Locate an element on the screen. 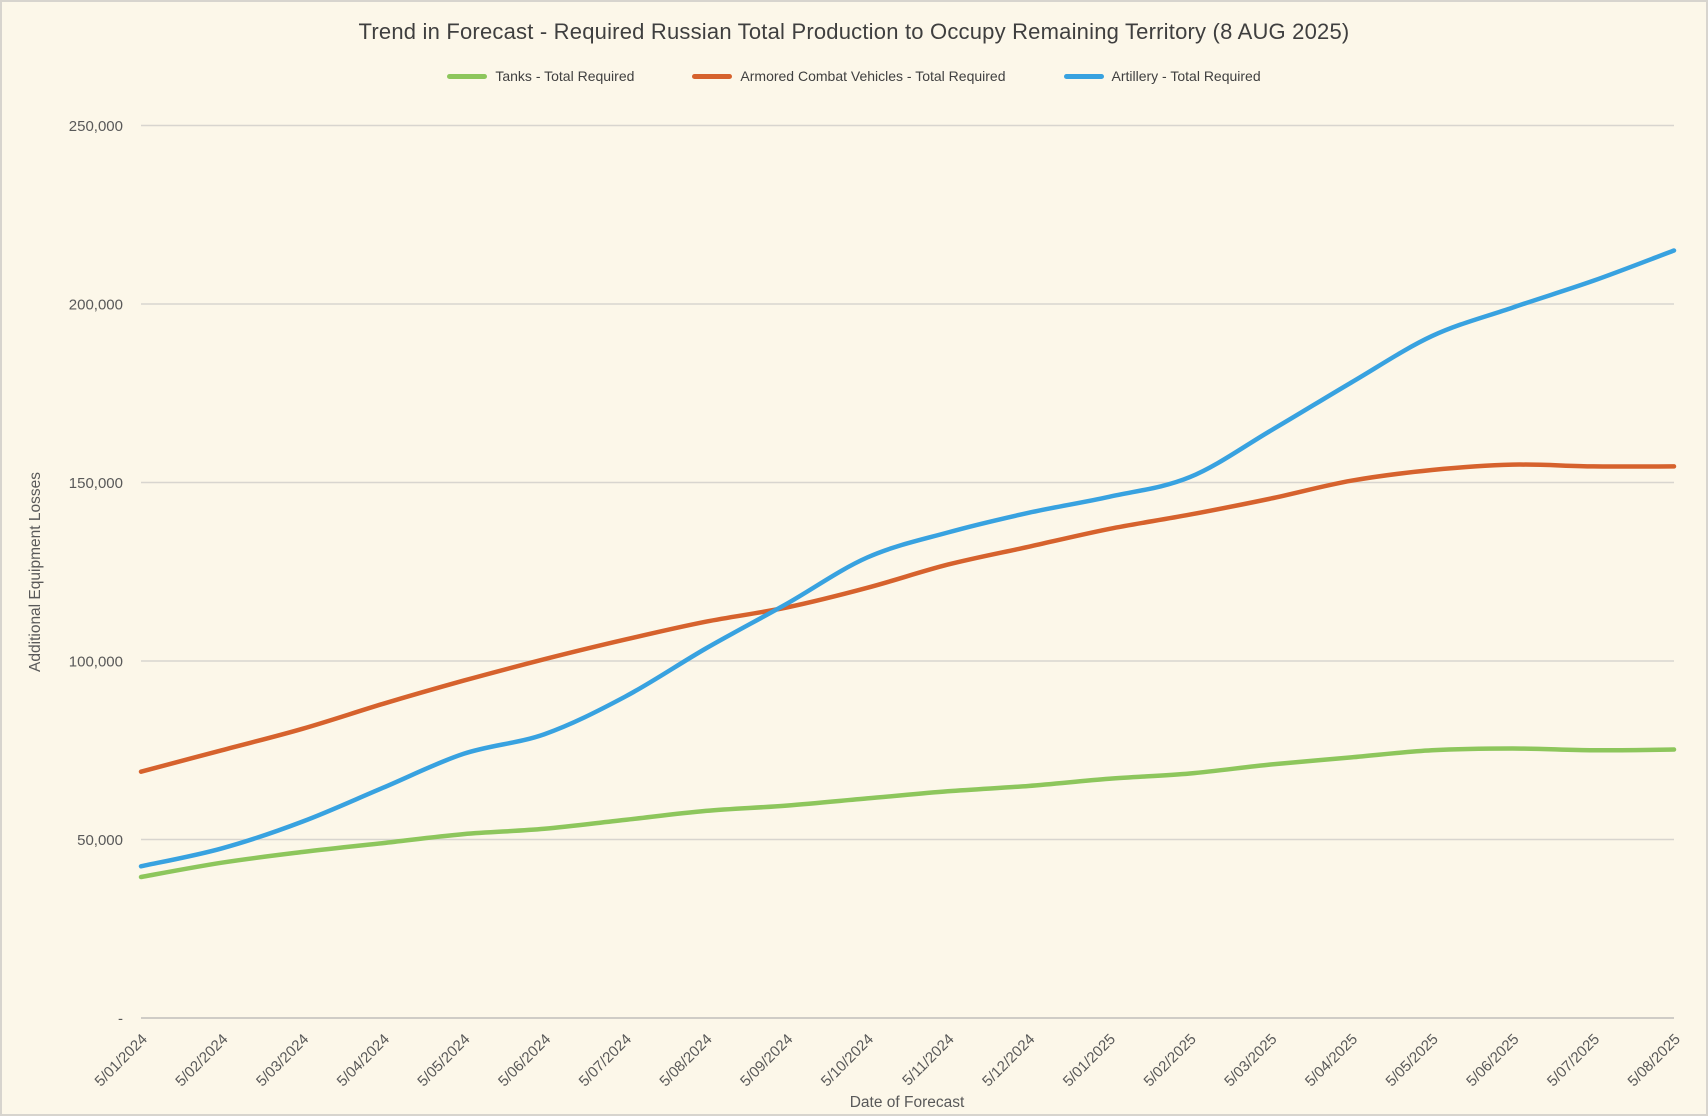 This screenshot has width=1708, height=1116. x-tick-label: 5/09/2024 is located at coordinates (766, 1060).